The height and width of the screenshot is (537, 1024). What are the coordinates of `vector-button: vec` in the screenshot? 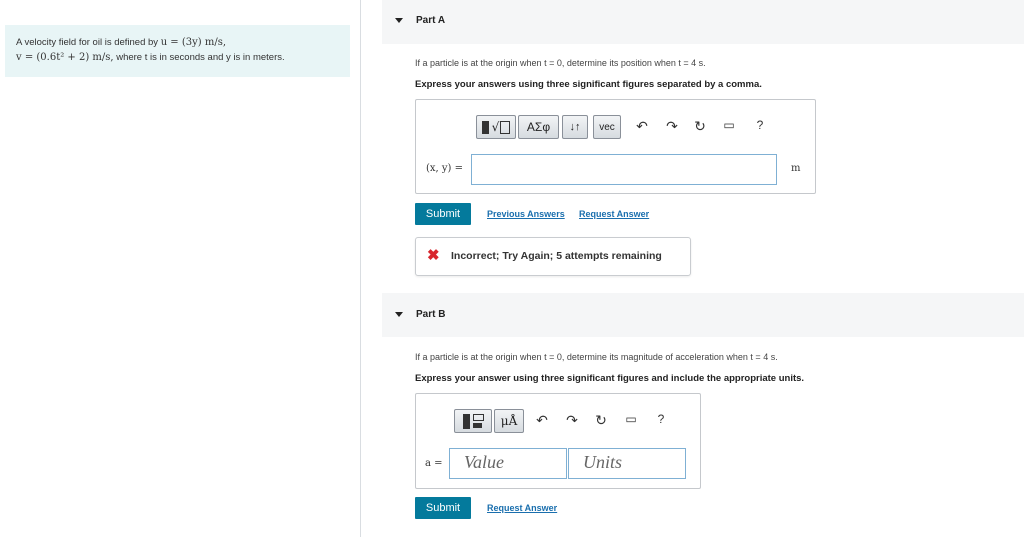 It's located at (607, 127).